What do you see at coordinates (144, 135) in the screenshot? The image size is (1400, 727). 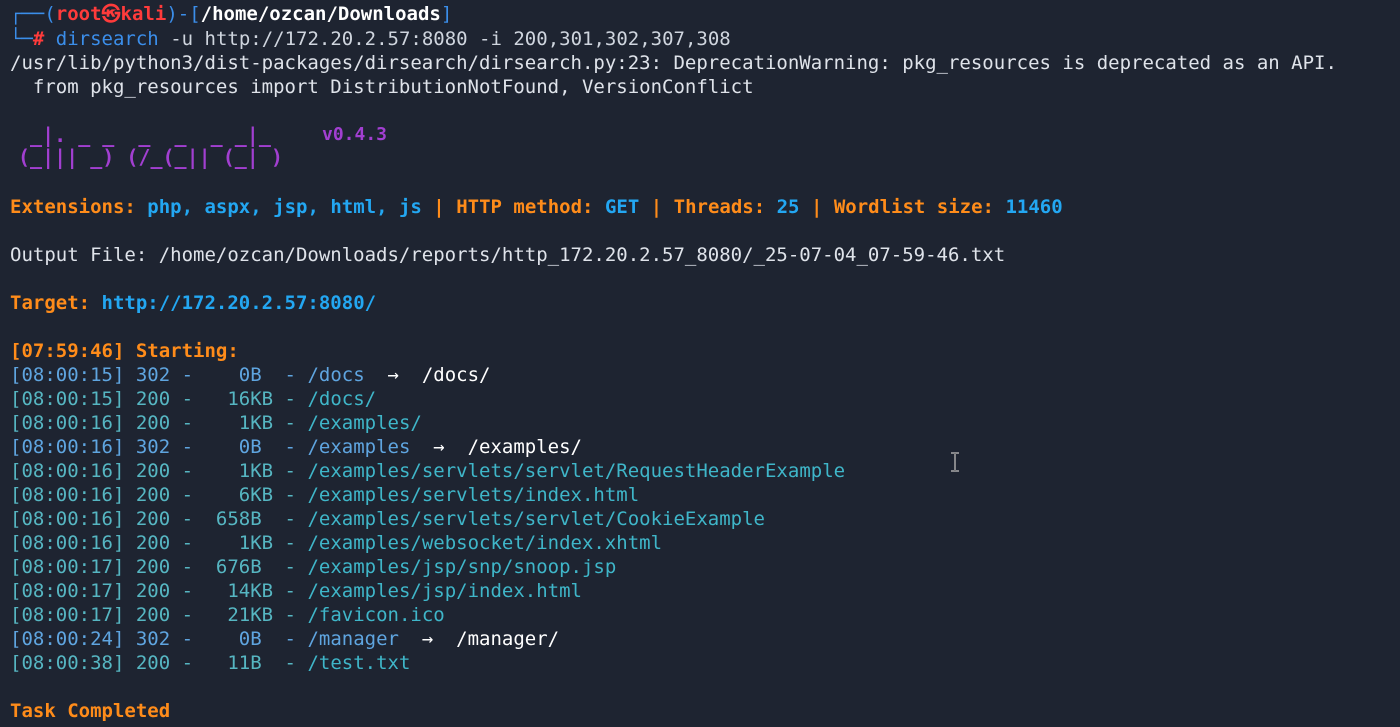 I see `logo-line-1: _|. _ _ _ _ _ _|_` at bounding box center [144, 135].